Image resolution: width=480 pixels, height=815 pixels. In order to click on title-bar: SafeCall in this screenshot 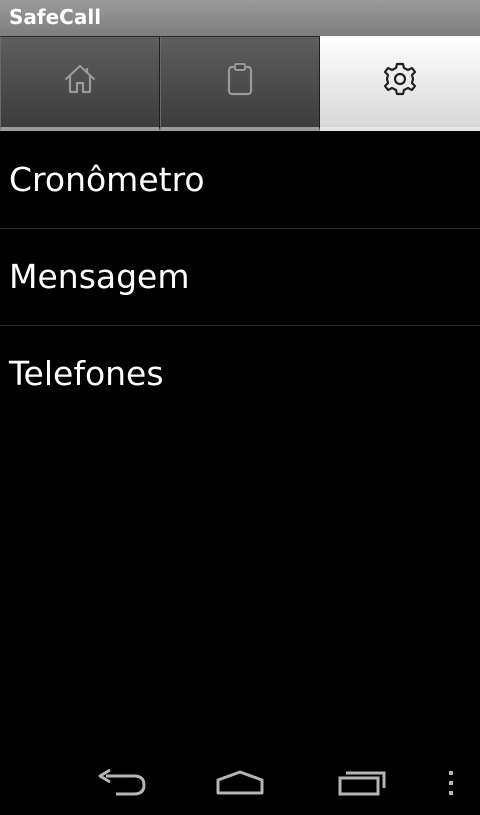, I will do `click(240, 18)`.